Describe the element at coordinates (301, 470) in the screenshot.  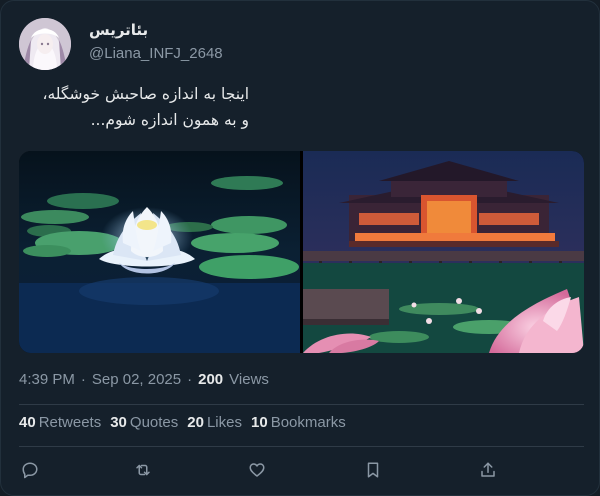
I see `action-bar` at that location.